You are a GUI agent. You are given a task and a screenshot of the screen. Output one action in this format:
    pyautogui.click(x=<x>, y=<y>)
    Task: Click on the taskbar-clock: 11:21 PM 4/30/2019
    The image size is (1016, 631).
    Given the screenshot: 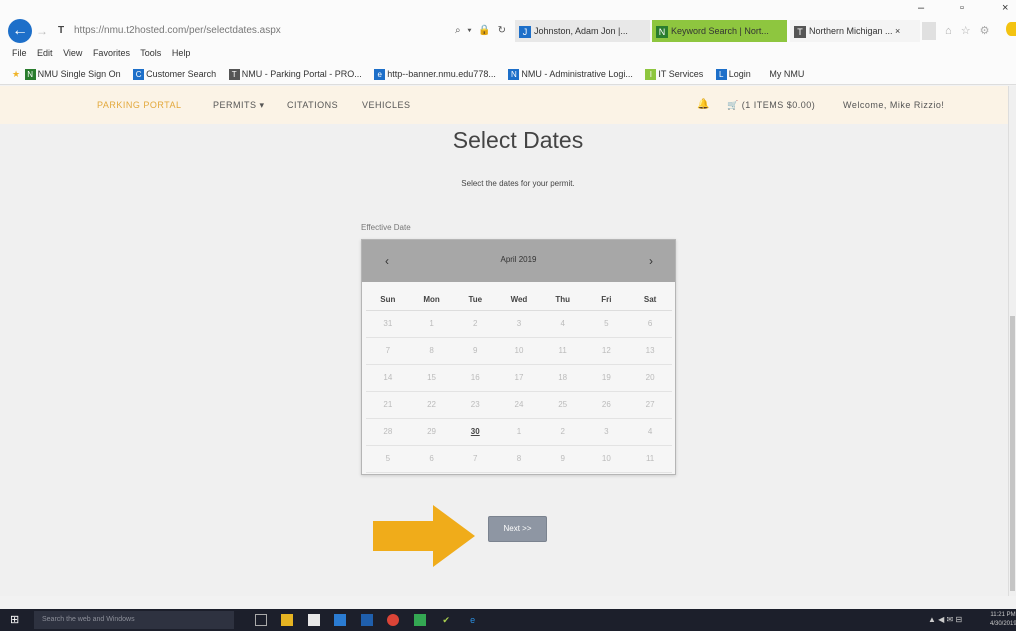 What is the action you would take?
    pyautogui.click(x=1003, y=620)
    